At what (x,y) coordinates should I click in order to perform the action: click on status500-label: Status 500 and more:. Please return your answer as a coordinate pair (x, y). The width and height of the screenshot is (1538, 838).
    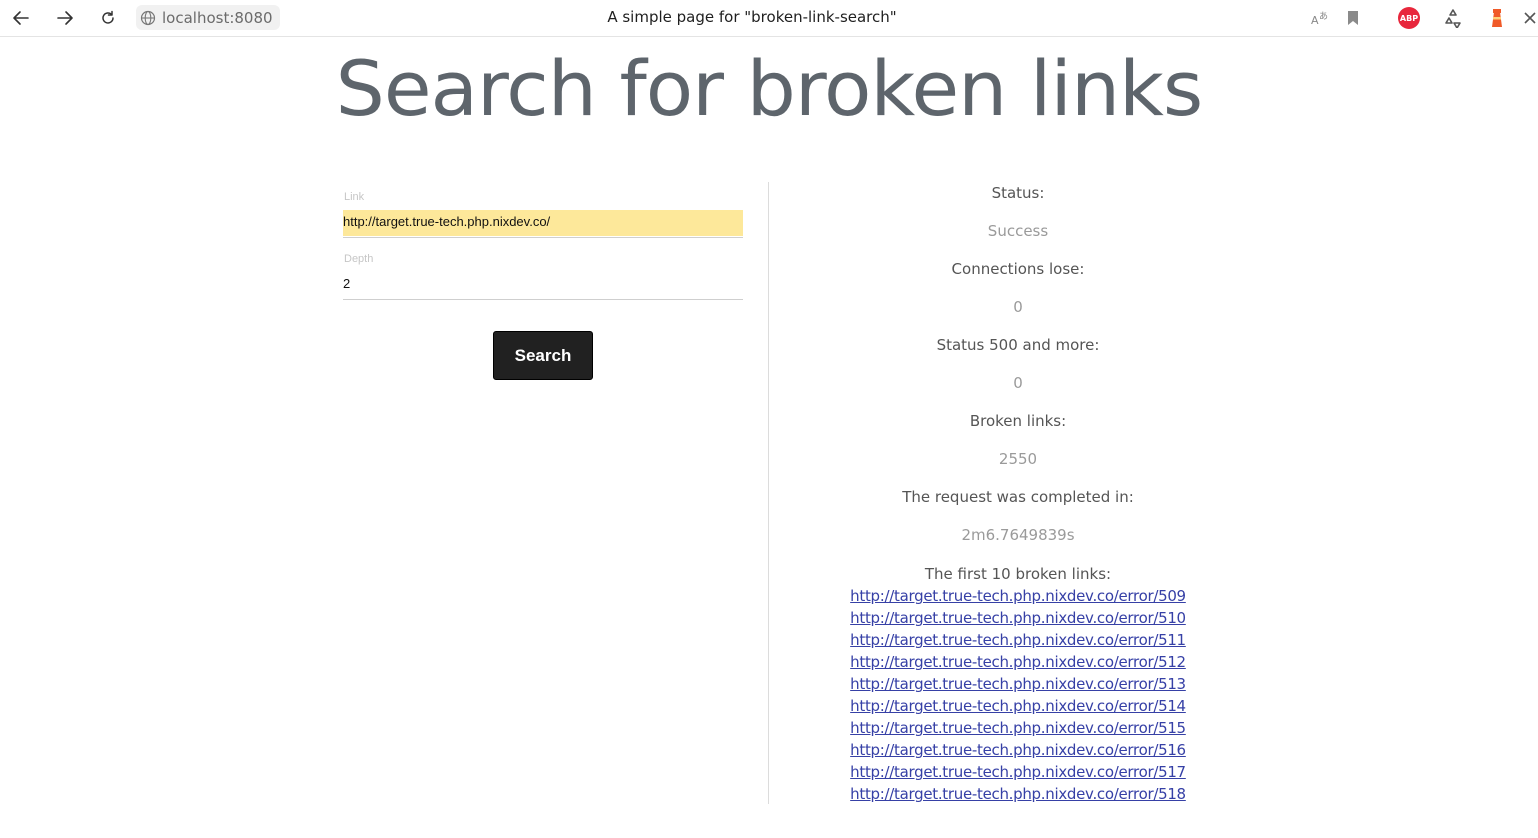
    Looking at the image, I should click on (1018, 345).